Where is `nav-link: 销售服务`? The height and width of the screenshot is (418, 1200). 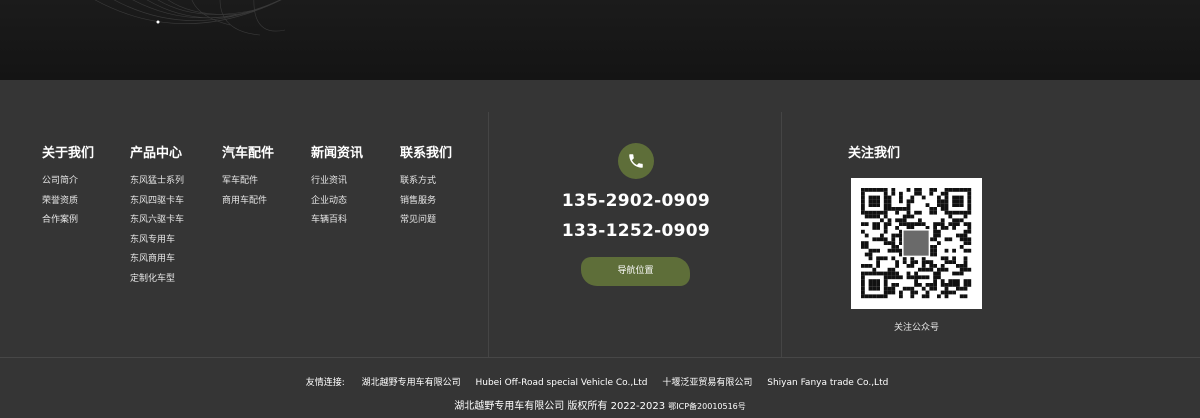 nav-link: 销售服务 is located at coordinates (426, 205).